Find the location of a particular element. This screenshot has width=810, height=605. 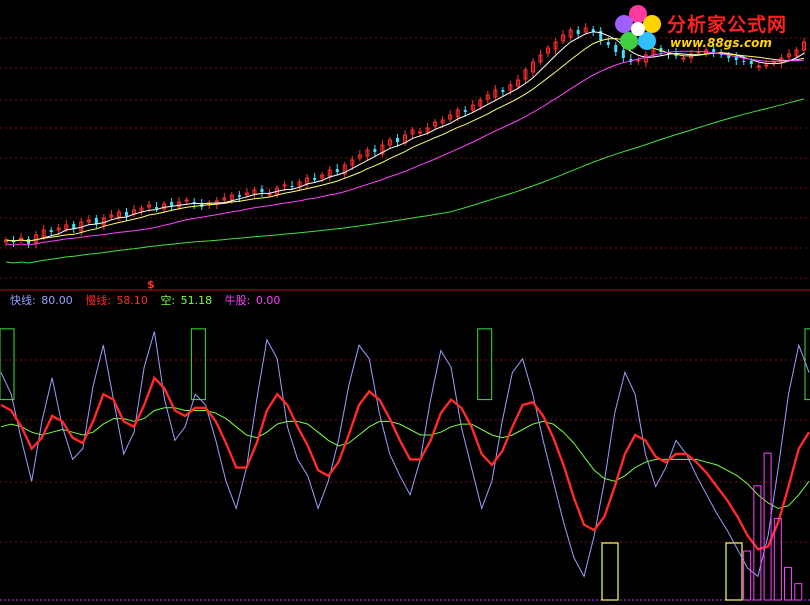

signal-marker: $ is located at coordinates (151, 284).